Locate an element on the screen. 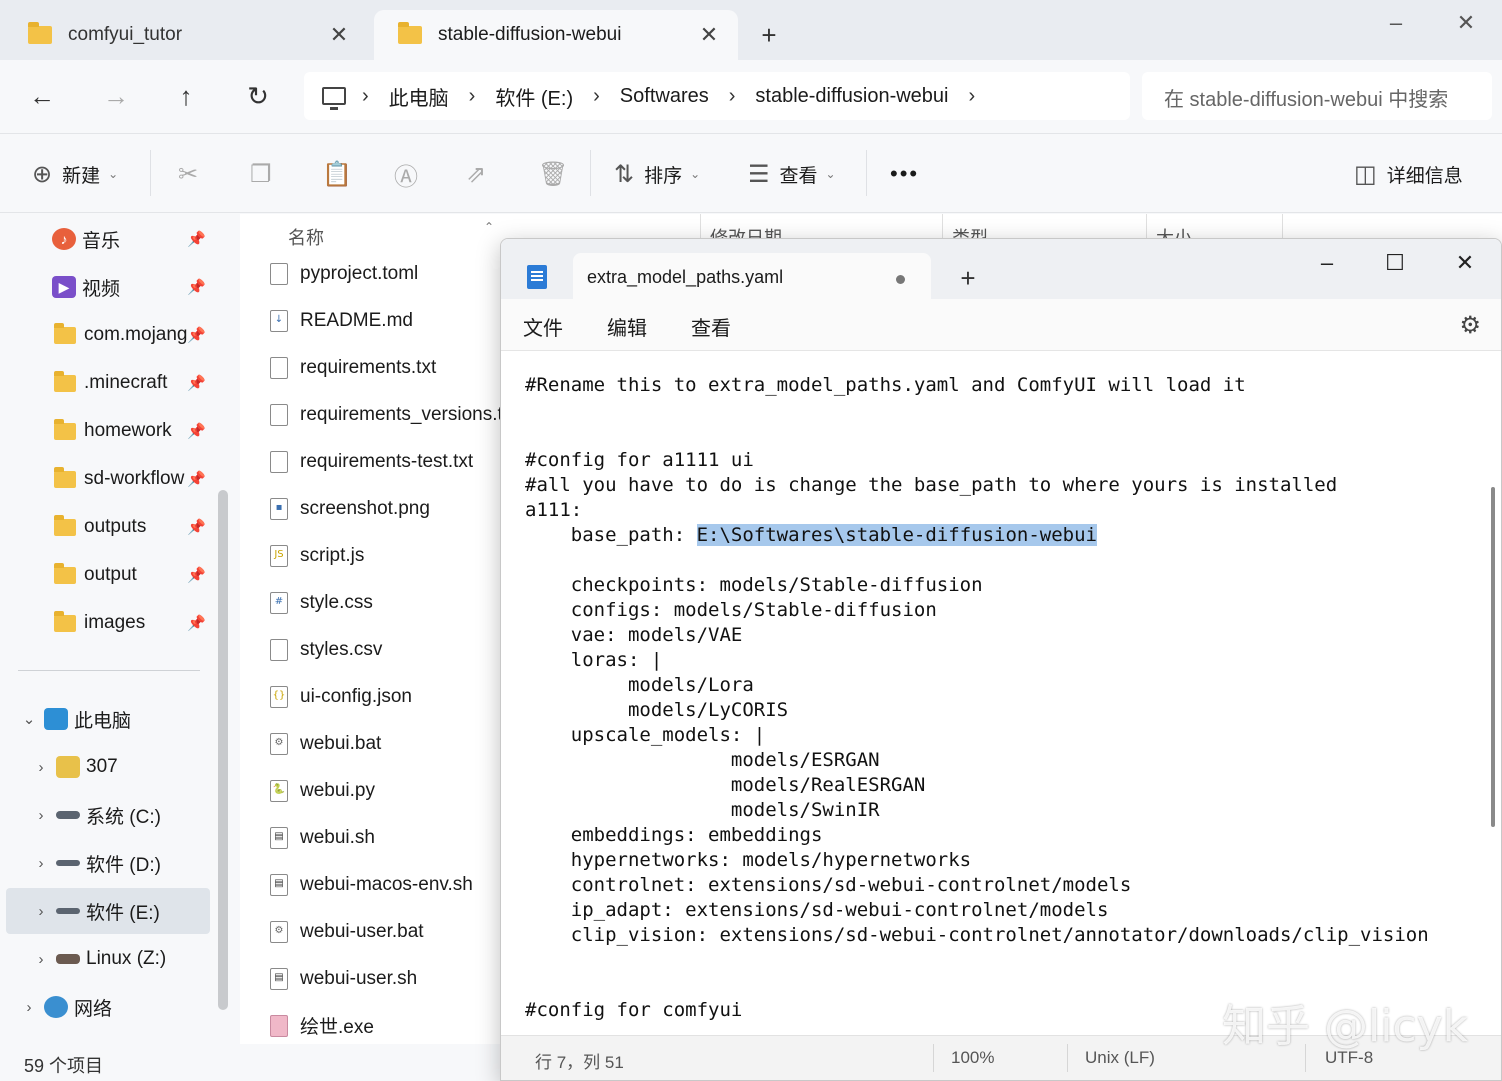 This screenshot has height=1081, width=1502. rename-button: Ⓐ is located at coordinates (411, 174).